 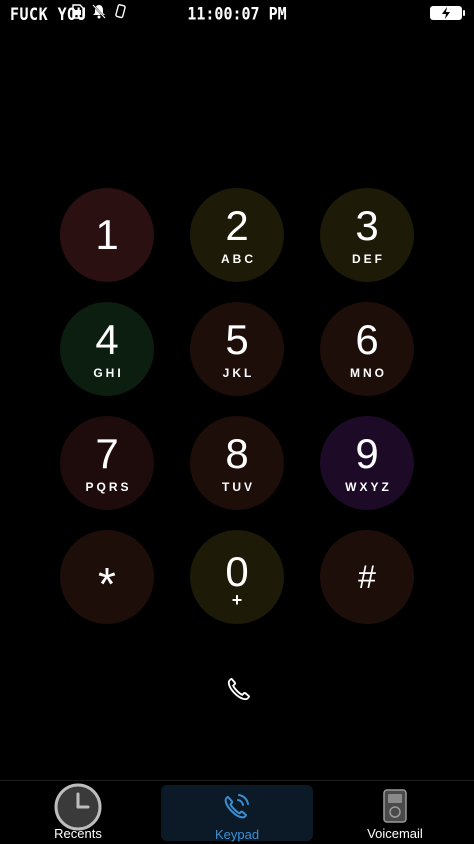 I want to click on key-digit: 8, so click(x=237, y=453).